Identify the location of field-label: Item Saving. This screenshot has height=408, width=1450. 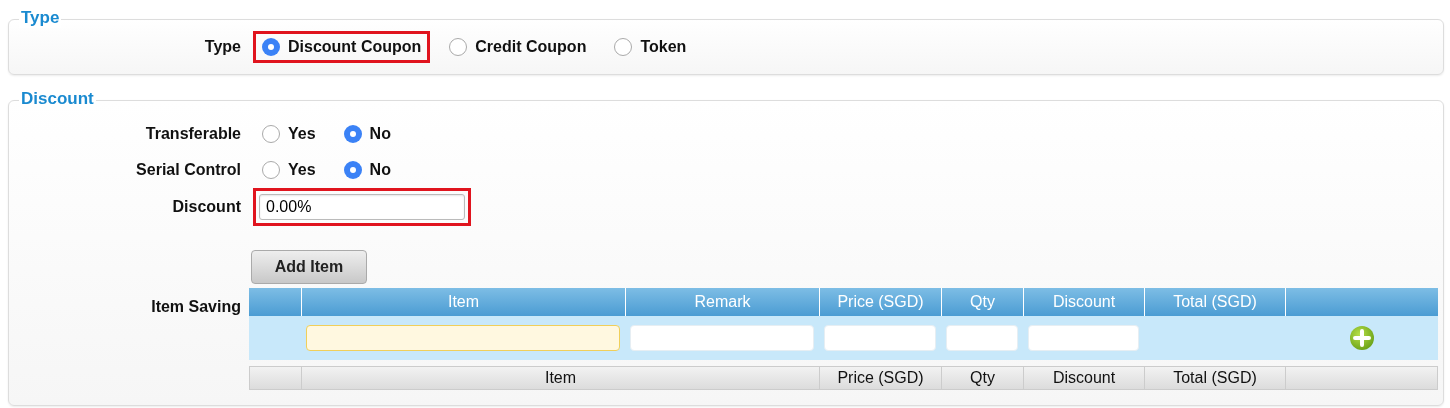
(196, 307).